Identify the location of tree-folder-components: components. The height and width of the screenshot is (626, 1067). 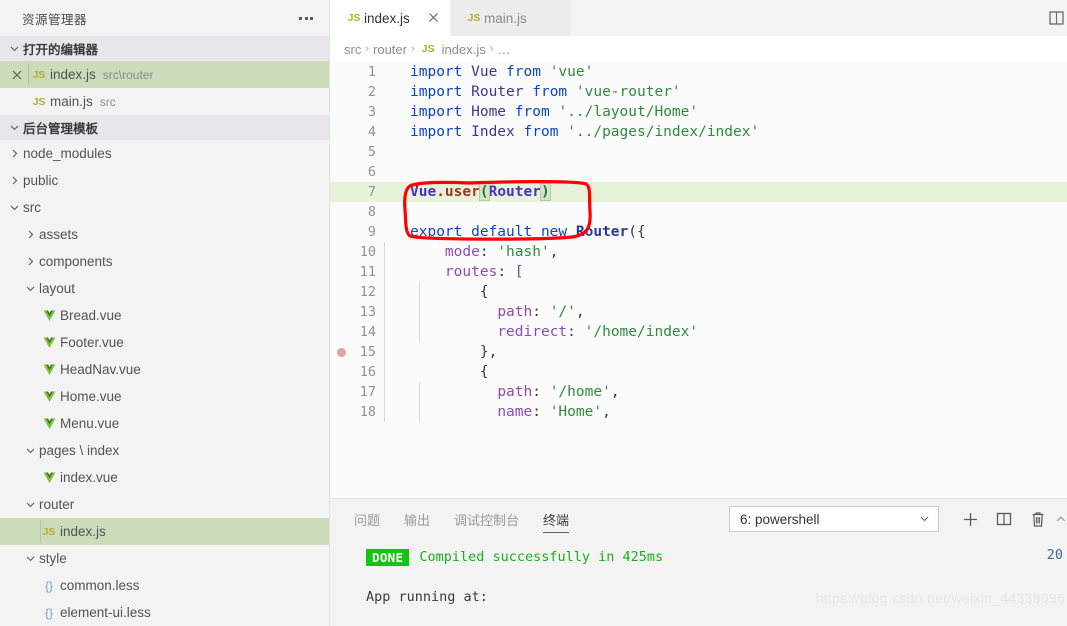
(164, 261).